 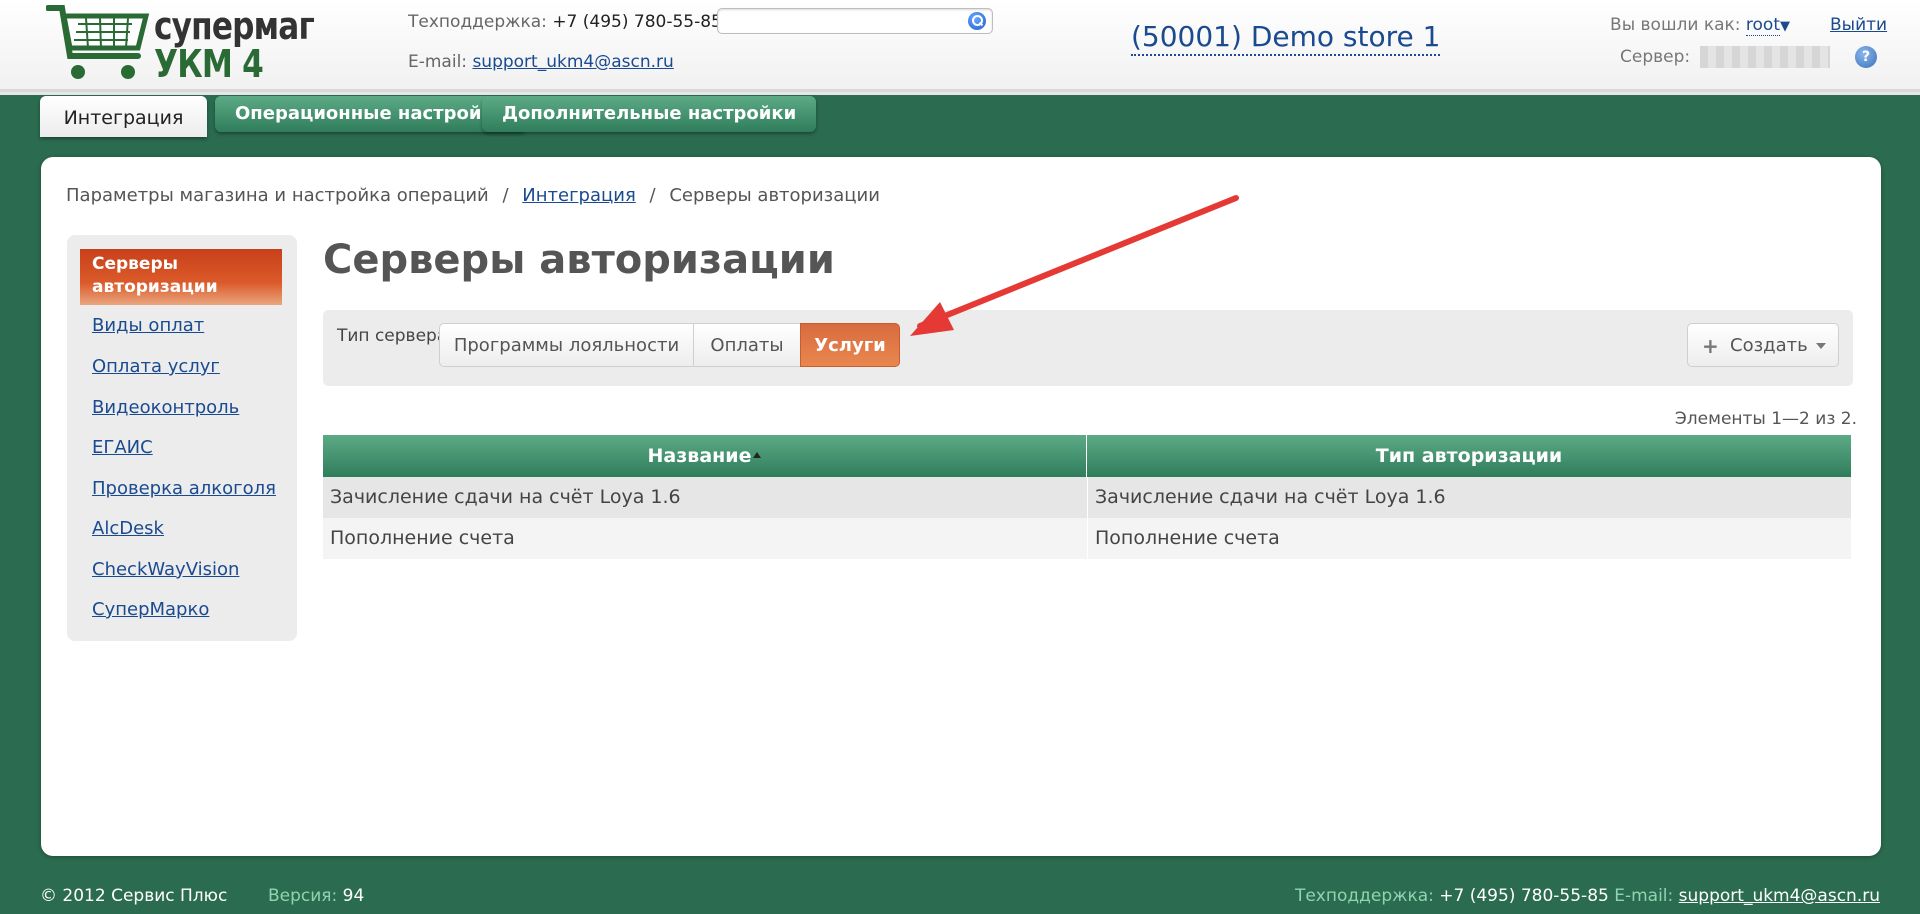 What do you see at coordinates (572, 62) in the screenshot?
I see `email-link: support_ukm4@ascn.ru` at bounding box center [572, 62].